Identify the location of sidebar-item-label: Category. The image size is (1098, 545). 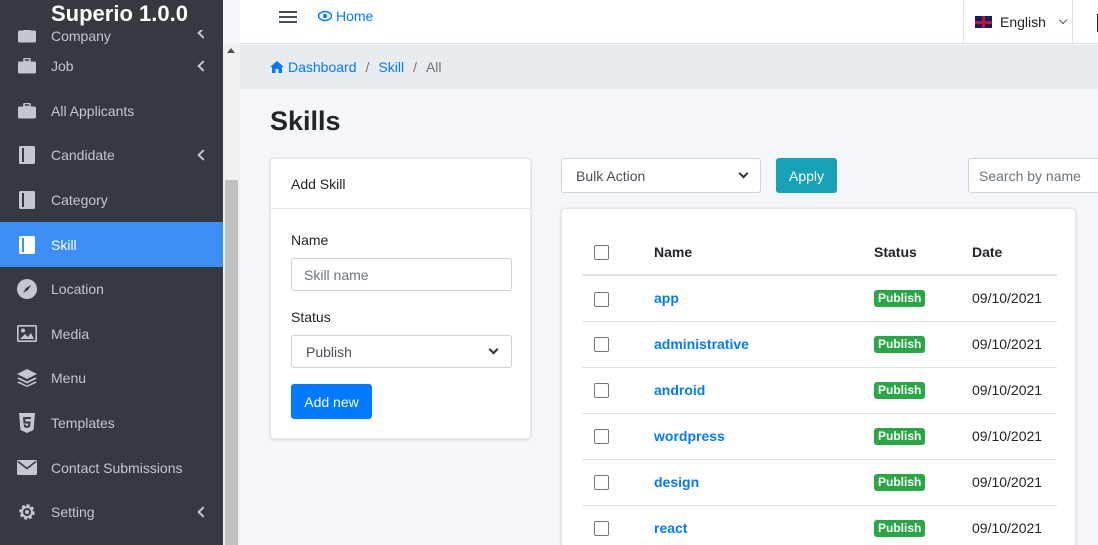
(79, 200).